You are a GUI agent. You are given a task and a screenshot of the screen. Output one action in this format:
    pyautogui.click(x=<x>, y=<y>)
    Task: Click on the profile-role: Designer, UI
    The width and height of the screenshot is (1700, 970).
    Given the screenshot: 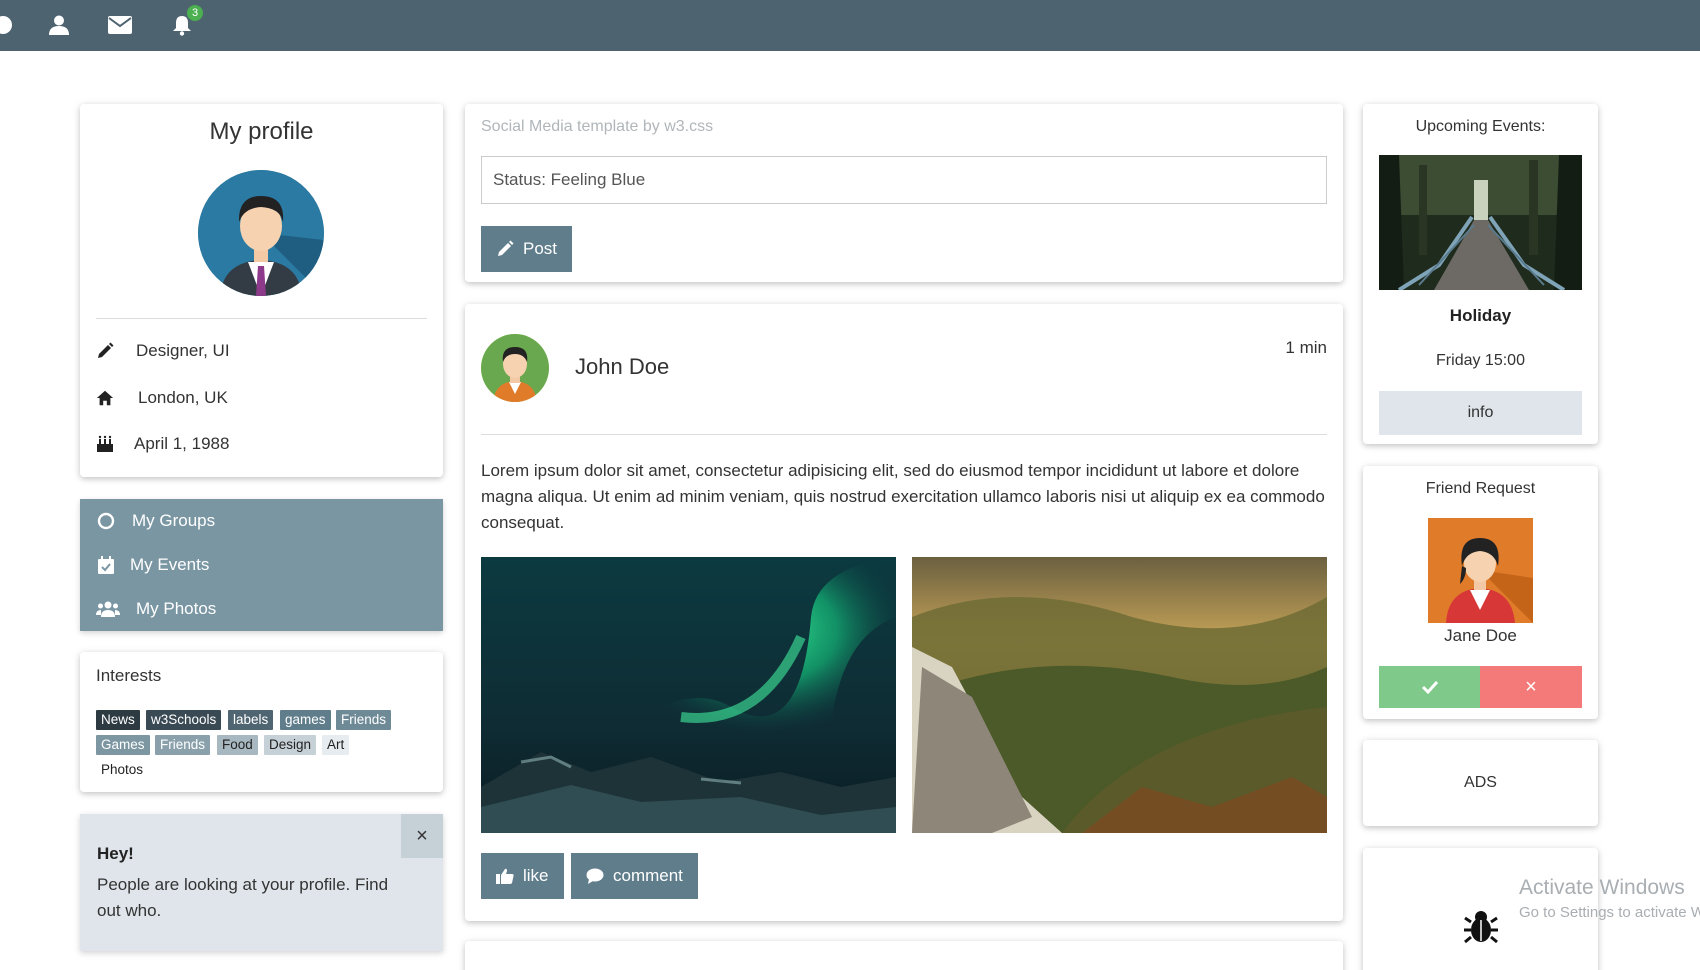 What is the action you would take?
    pyautogui.click(x=183, y=350)
    